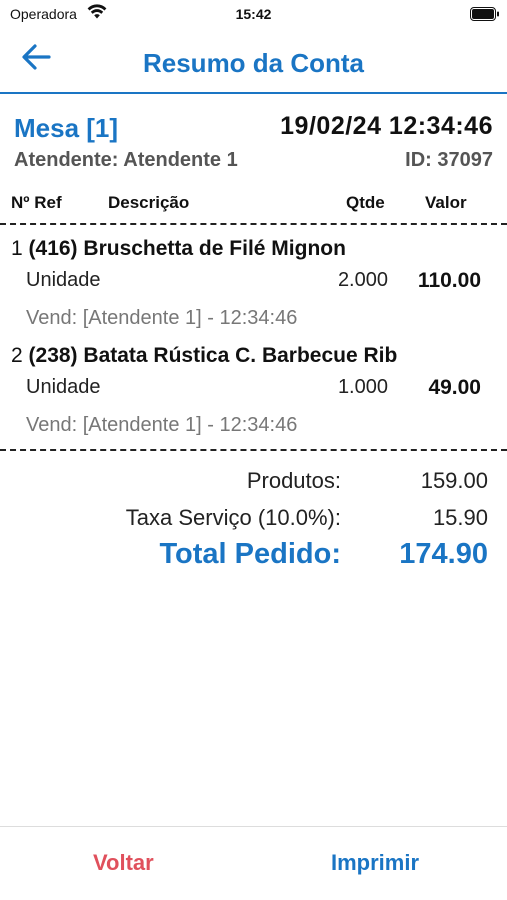  Describe the element at coordinates (362, 387) in the screenshot. I see `item-quantity: 1.000` at that location.